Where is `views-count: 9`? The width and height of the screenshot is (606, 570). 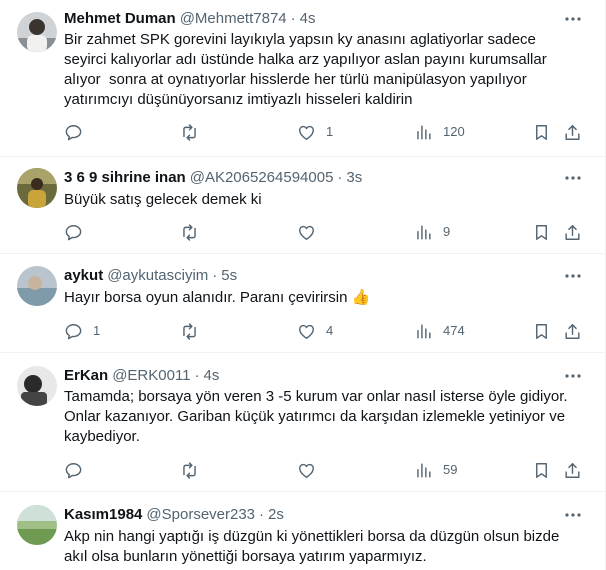
views-count: 9 is located at coordinates (447, 231).